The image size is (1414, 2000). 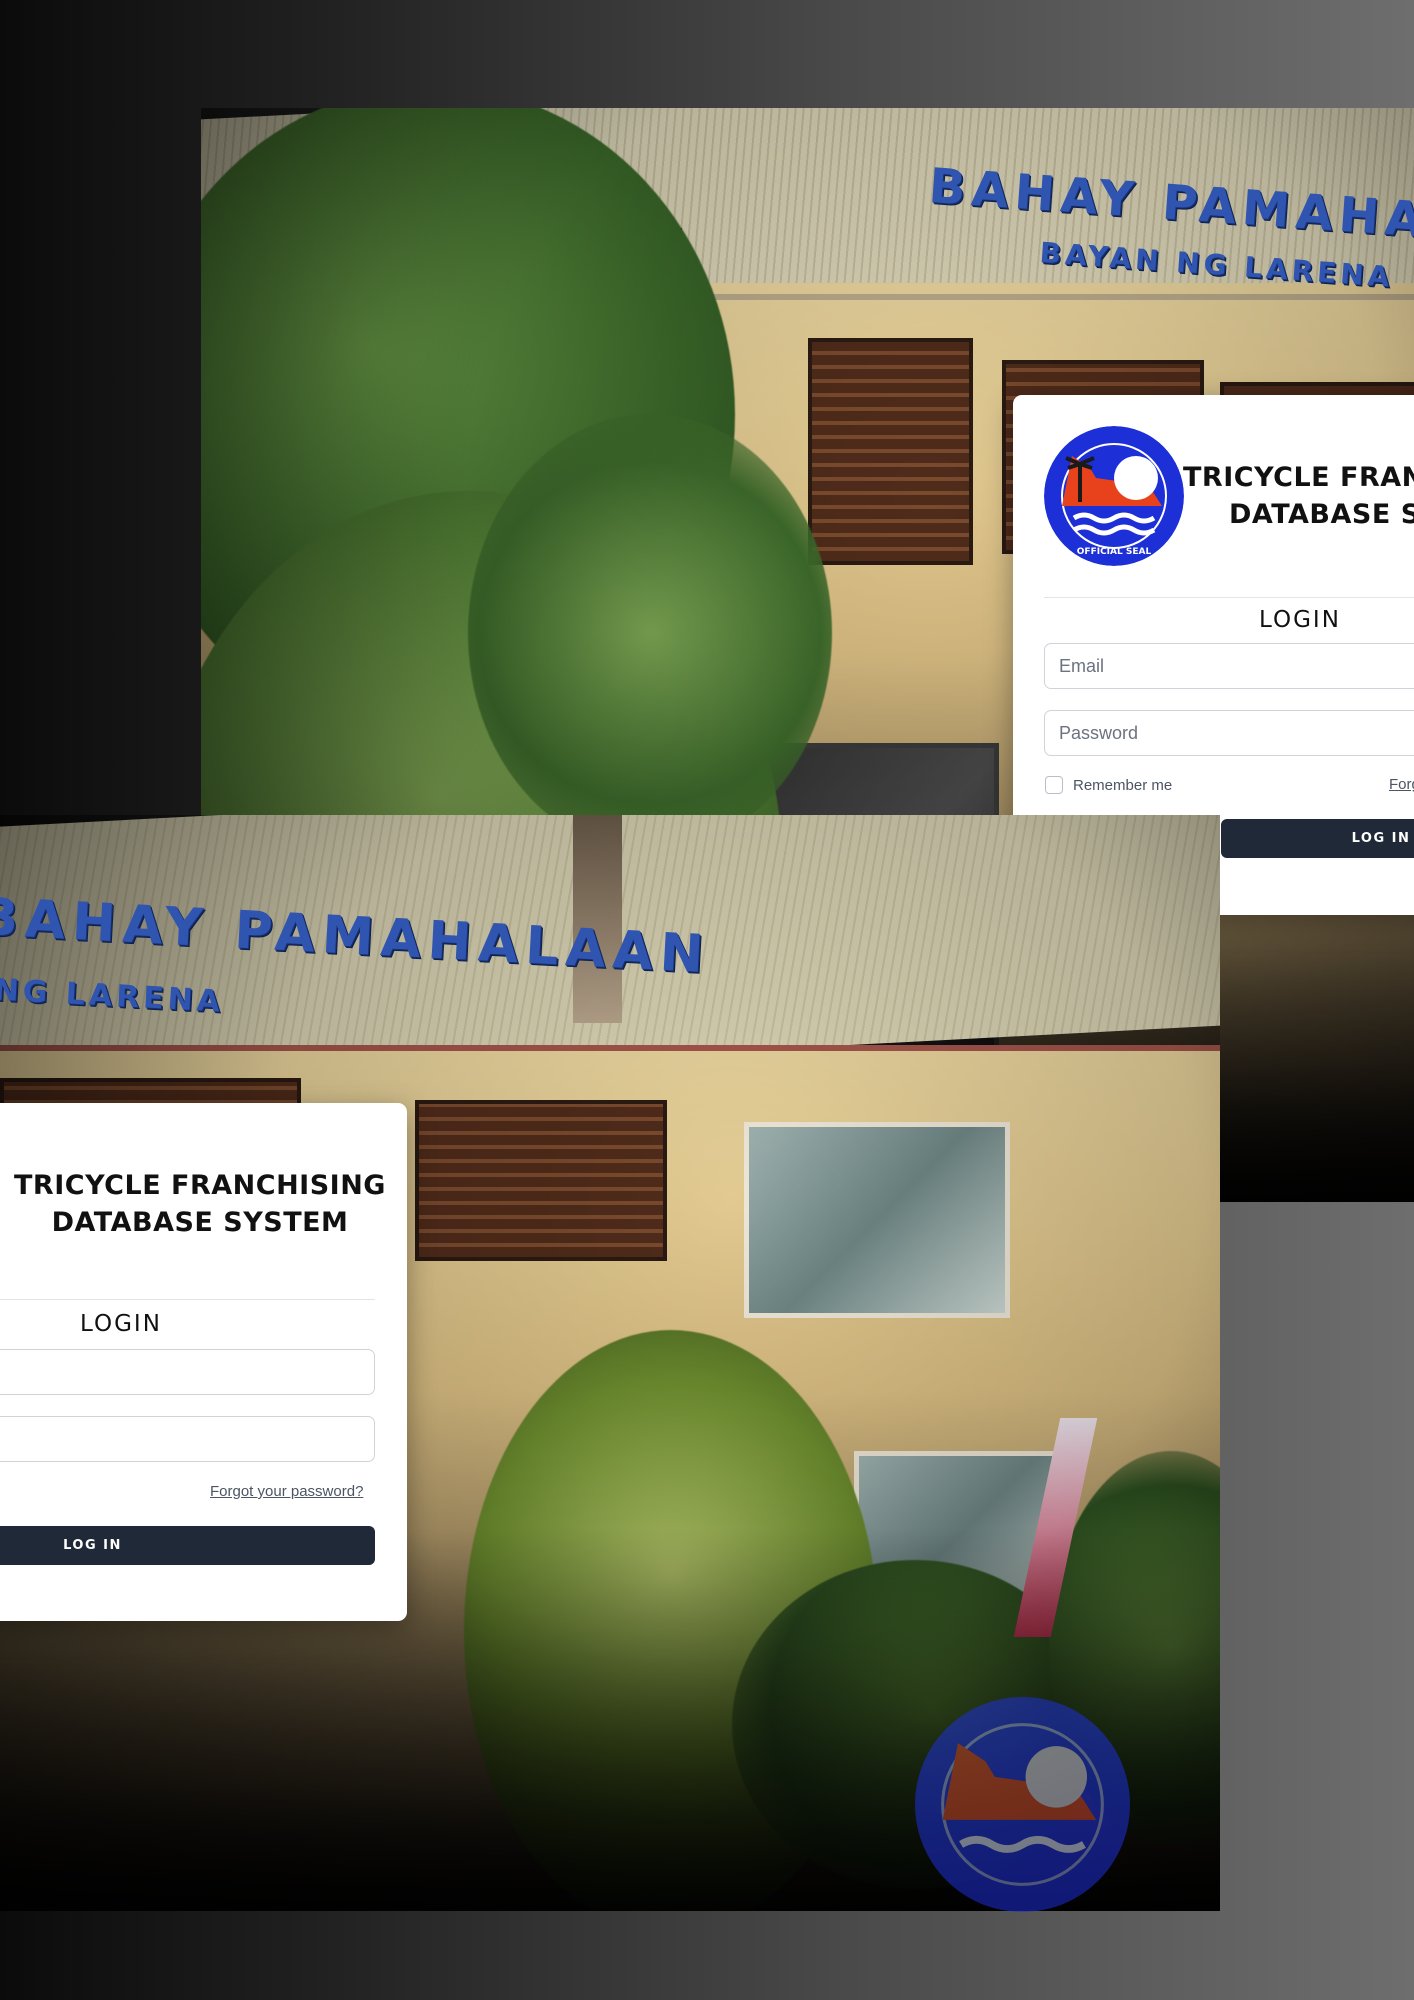 I want to click on forgot-password-link: Forgot your password?, so click(x=286, y=1491).